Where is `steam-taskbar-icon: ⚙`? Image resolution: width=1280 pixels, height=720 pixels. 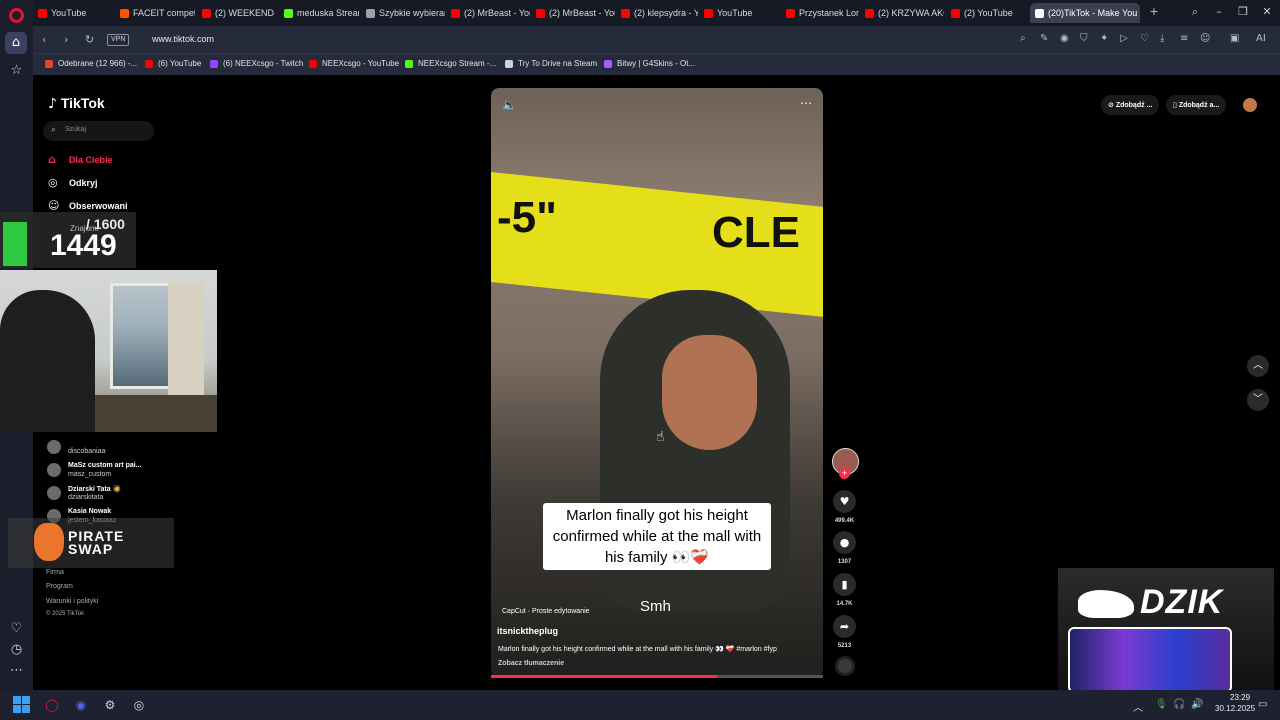
steam-taskbar-icon: ⚙ is located at coordinates (110, 705).